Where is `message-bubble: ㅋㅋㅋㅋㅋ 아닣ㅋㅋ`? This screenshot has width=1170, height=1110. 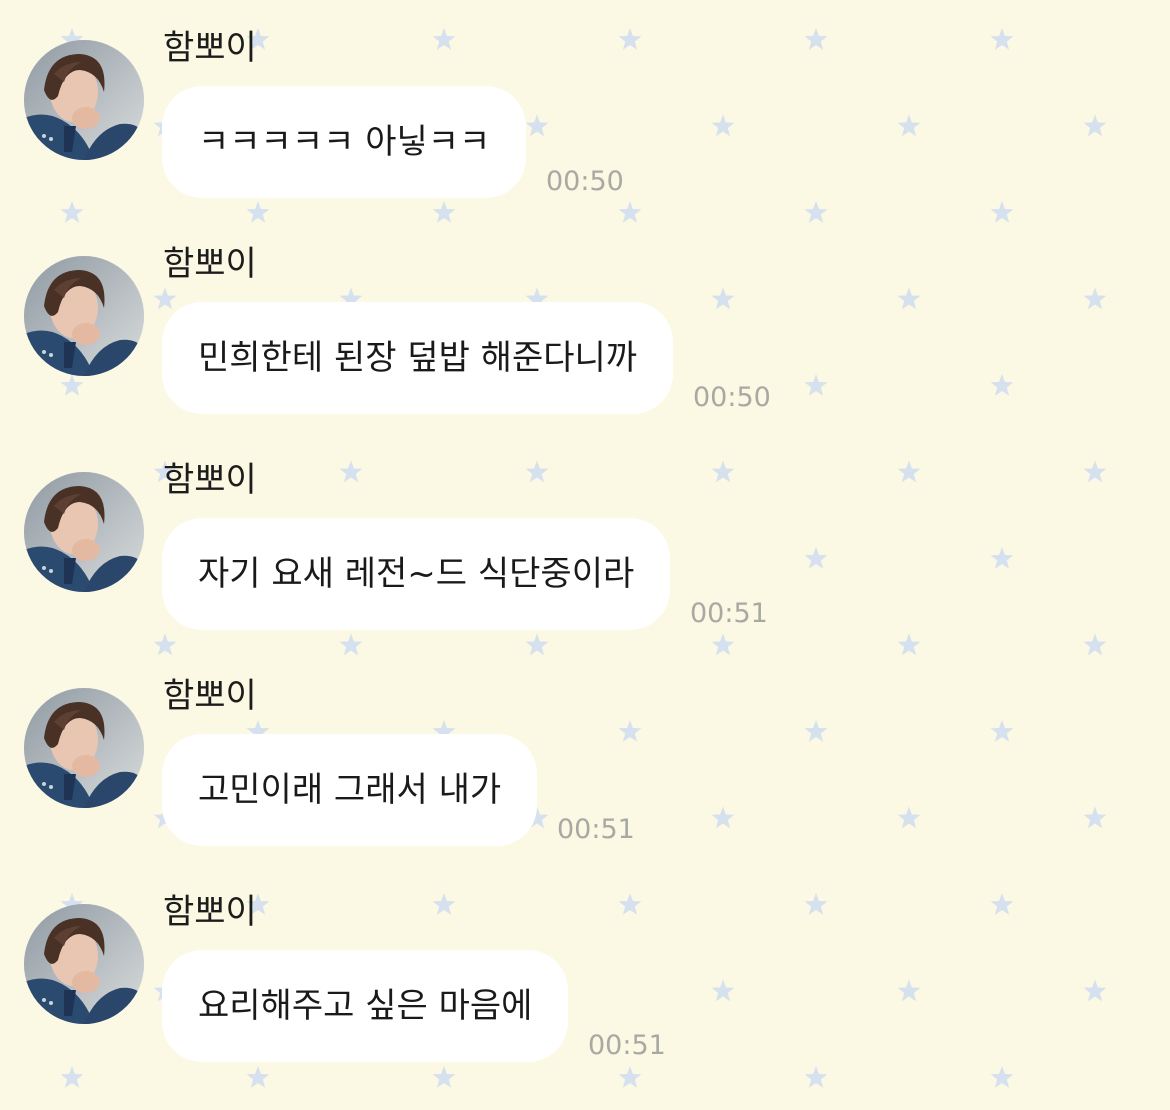
message-bubble: ㅋㅋㅋㅋㅋ 아닣ㅋㅋ is located at coordinates (344, 142).